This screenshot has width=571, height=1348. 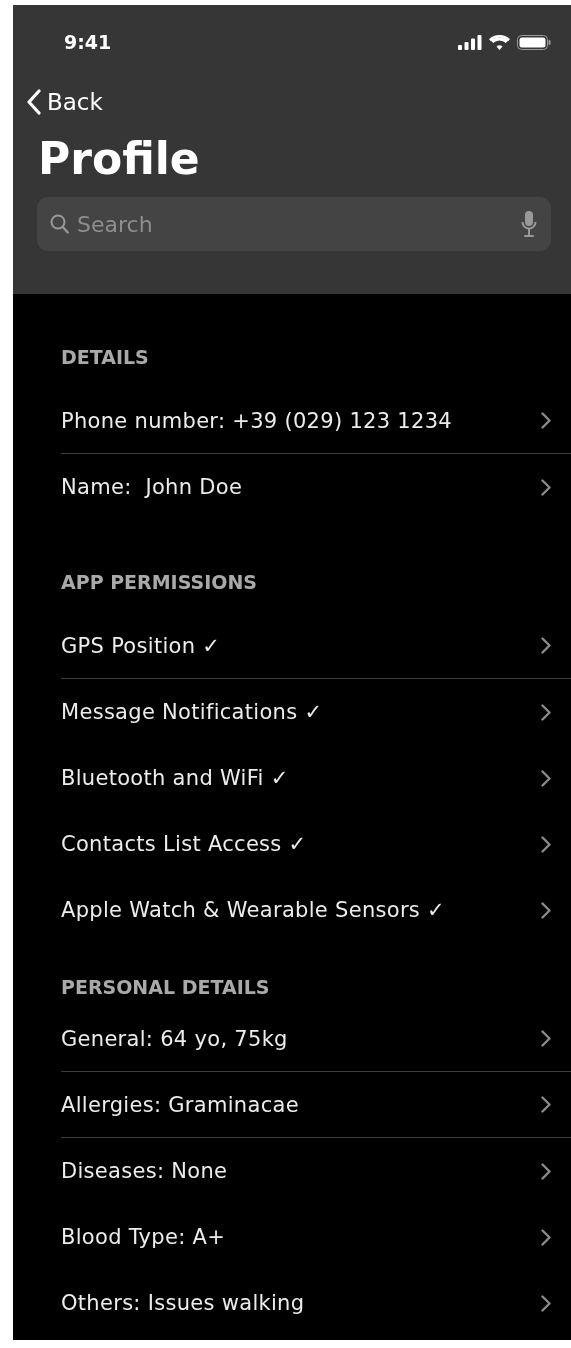 I want to click on list-row: General: 64 yo, 75kg, so click(x=316, y=1039).